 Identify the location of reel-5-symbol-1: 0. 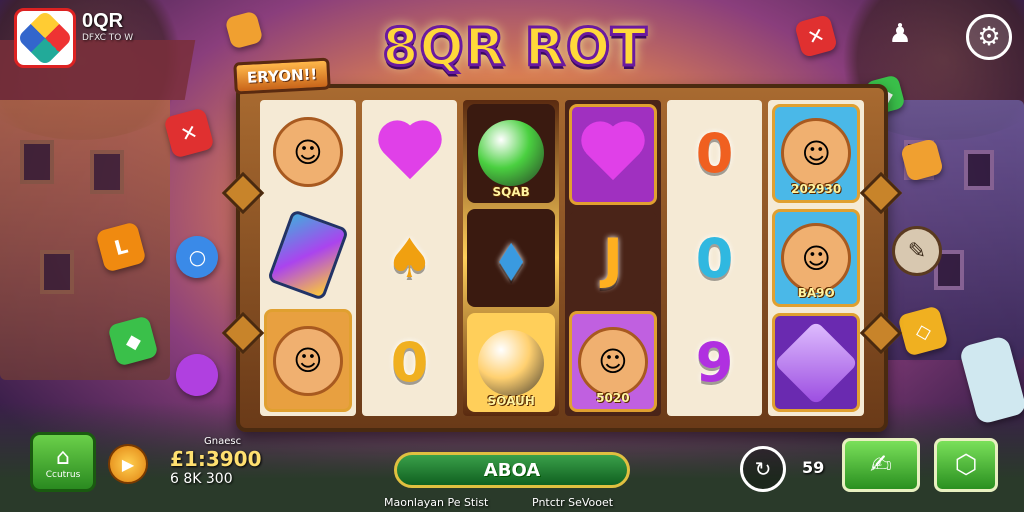
(714, 153).